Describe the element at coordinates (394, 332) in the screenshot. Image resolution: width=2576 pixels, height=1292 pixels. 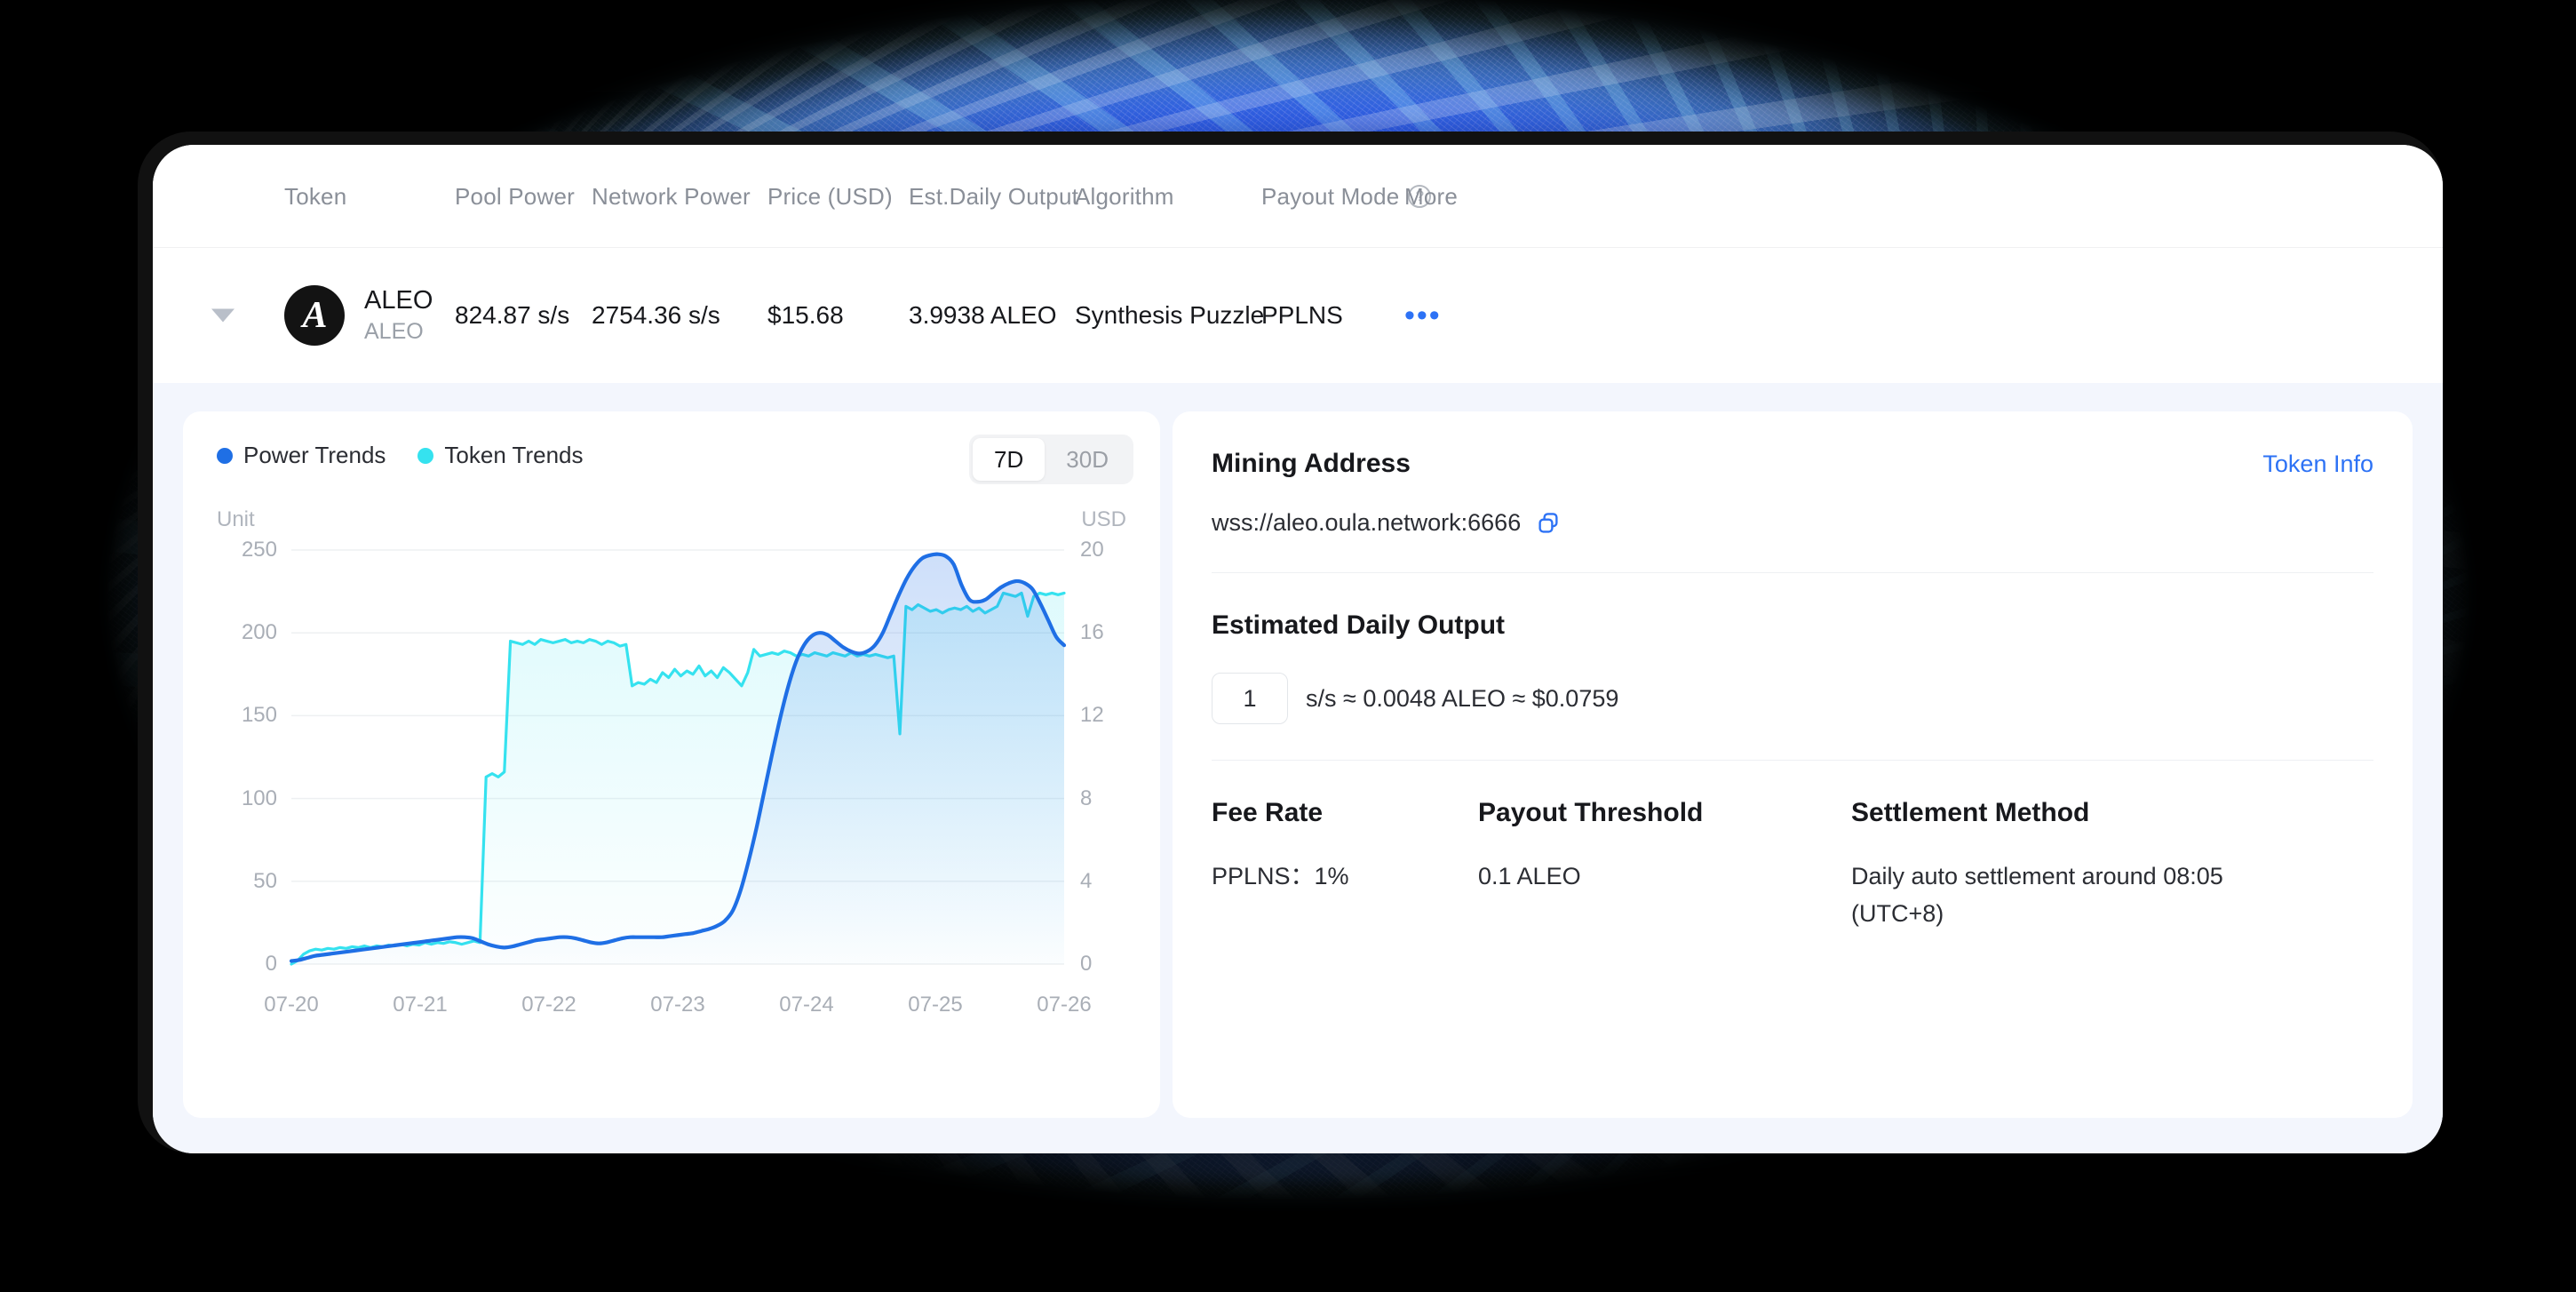
I see `token-name: ALEO` at that location.